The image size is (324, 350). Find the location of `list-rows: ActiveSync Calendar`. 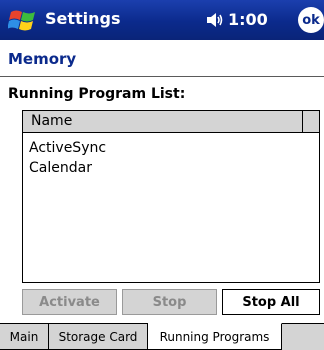

list-rows: ActiveSync Calendar is located at coordinates (64, 158).